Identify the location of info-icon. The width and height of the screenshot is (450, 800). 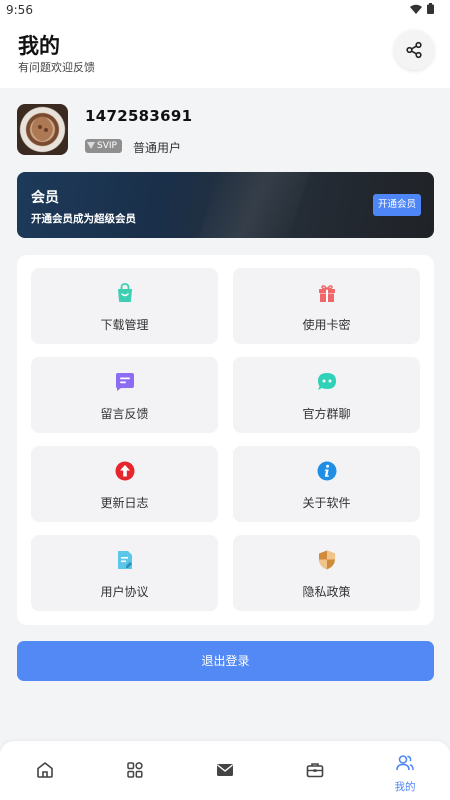
(327, 471).